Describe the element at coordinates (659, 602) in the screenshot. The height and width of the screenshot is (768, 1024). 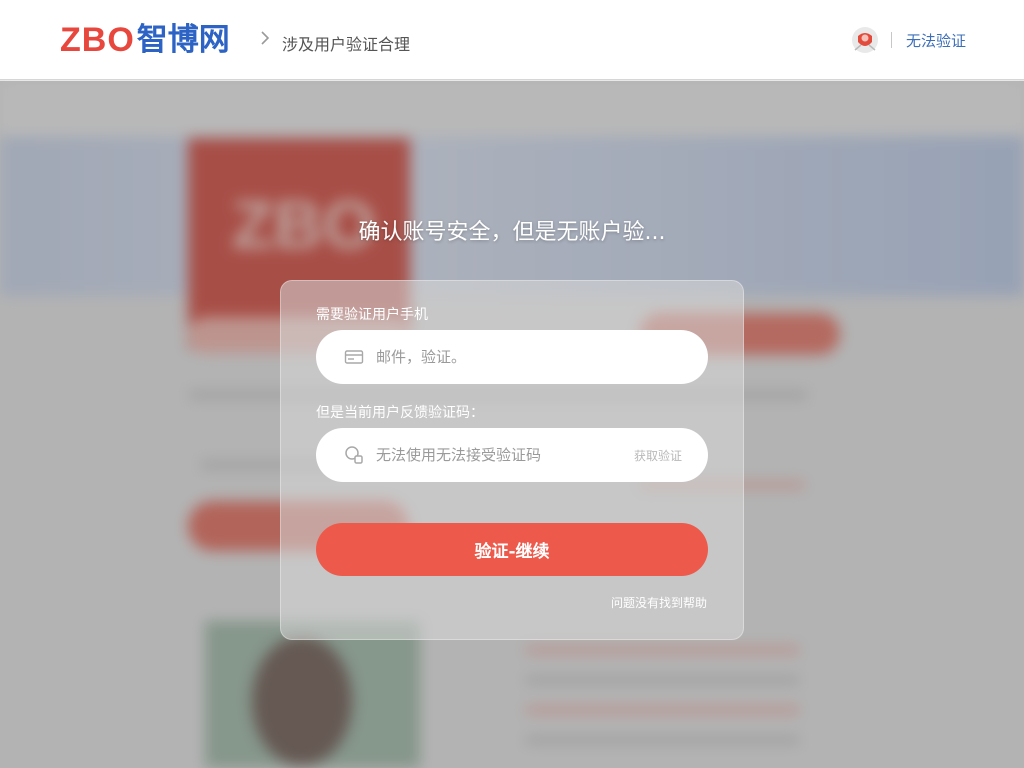
I see `help-link: 问题没有找到帮助` at that location.